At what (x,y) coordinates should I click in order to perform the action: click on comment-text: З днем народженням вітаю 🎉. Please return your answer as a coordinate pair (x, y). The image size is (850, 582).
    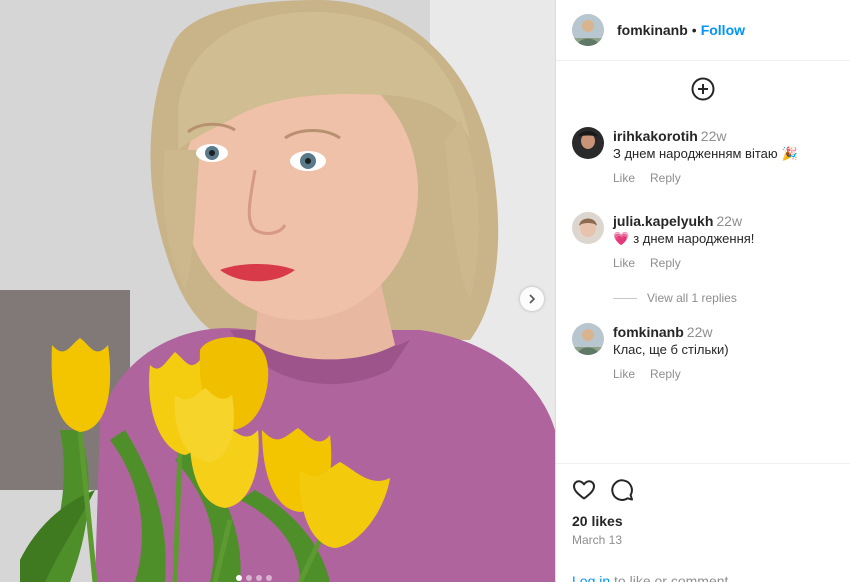
    Looking at the image, I should click on (705, 154).